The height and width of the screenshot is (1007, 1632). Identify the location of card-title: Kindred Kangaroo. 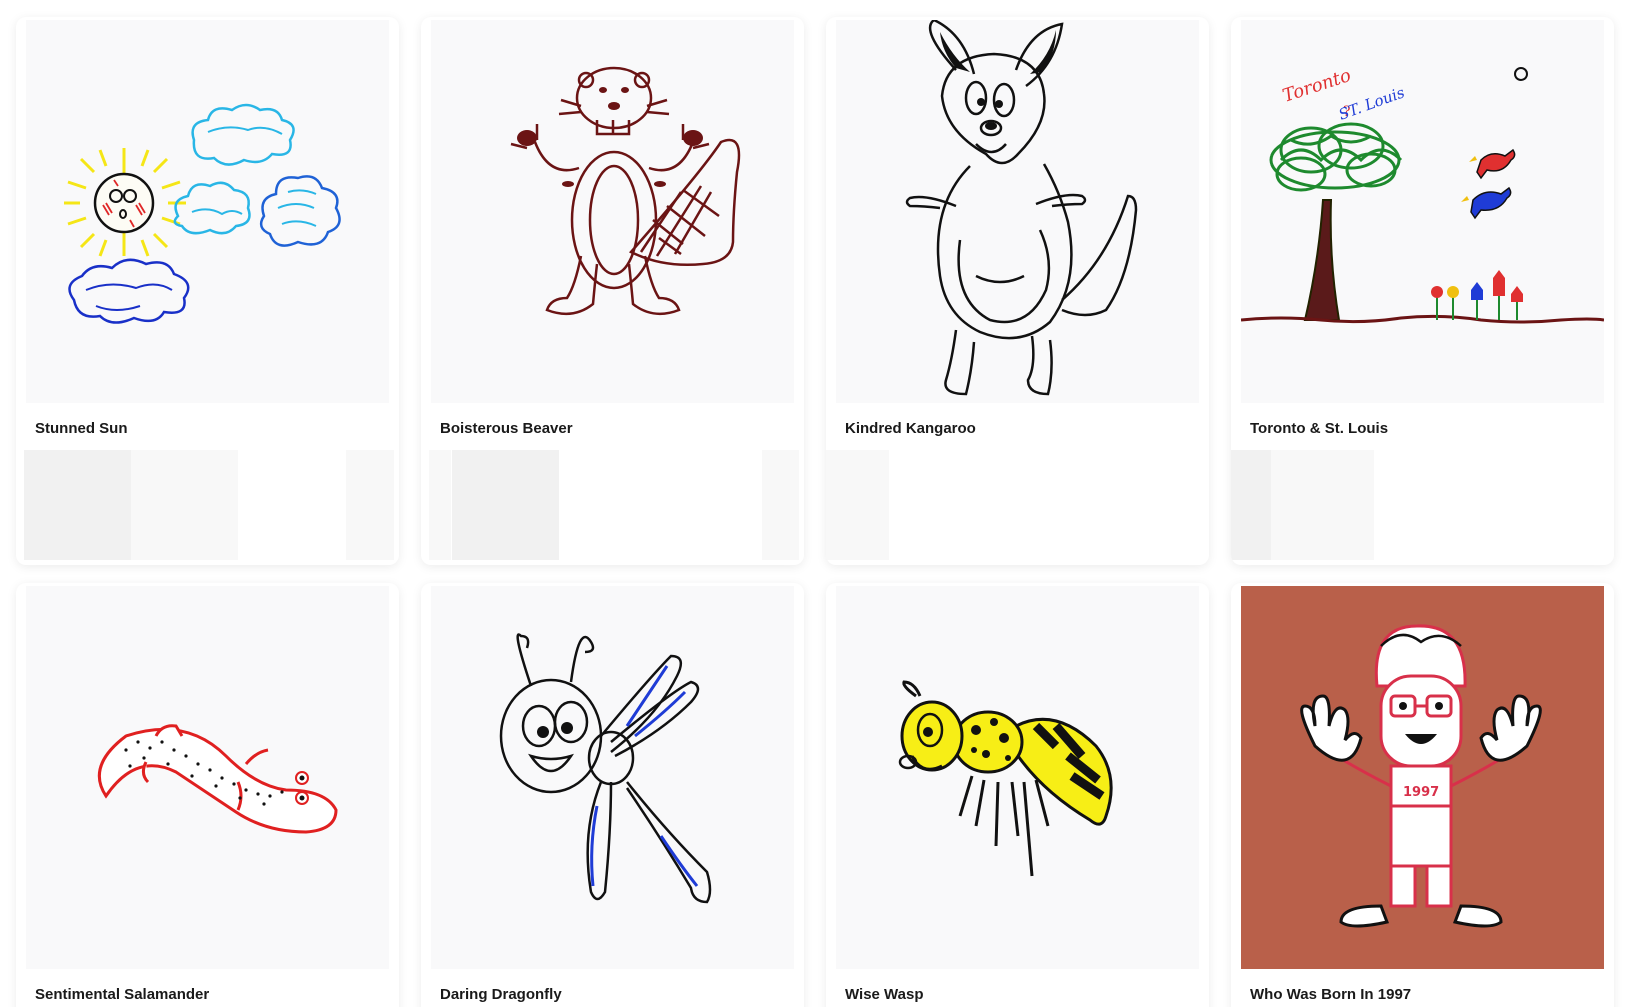
(910, 428).